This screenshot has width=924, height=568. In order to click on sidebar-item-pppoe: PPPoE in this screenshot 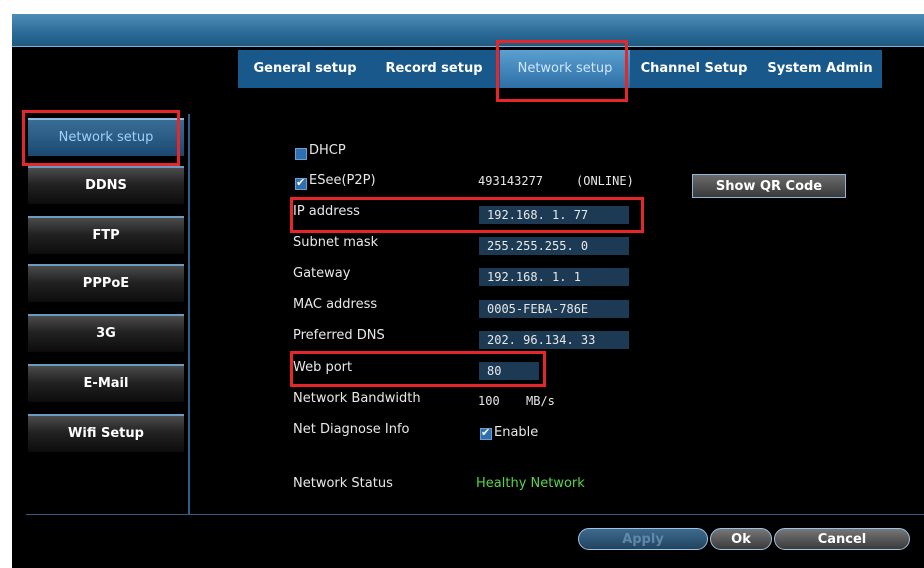, I will do `click(106, 283)`.